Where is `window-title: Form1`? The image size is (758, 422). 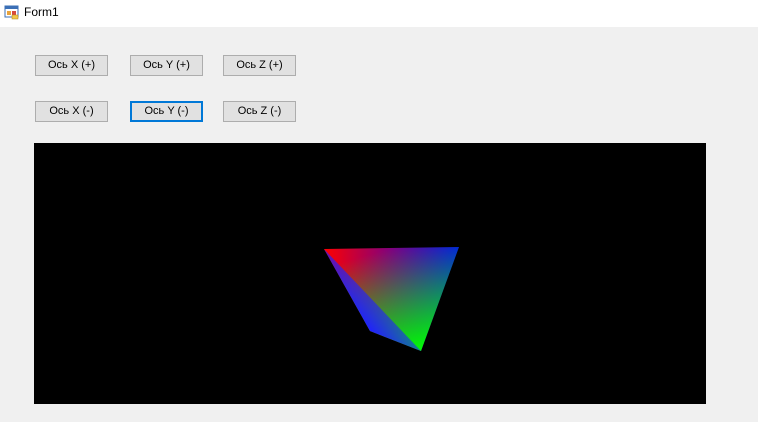
window-title: Form1 is located at coordinates (41, 12).